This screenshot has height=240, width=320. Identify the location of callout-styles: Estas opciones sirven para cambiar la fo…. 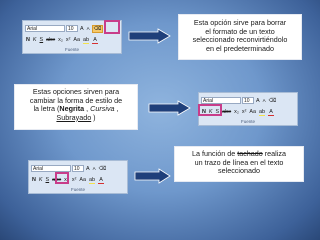
(76, 107).